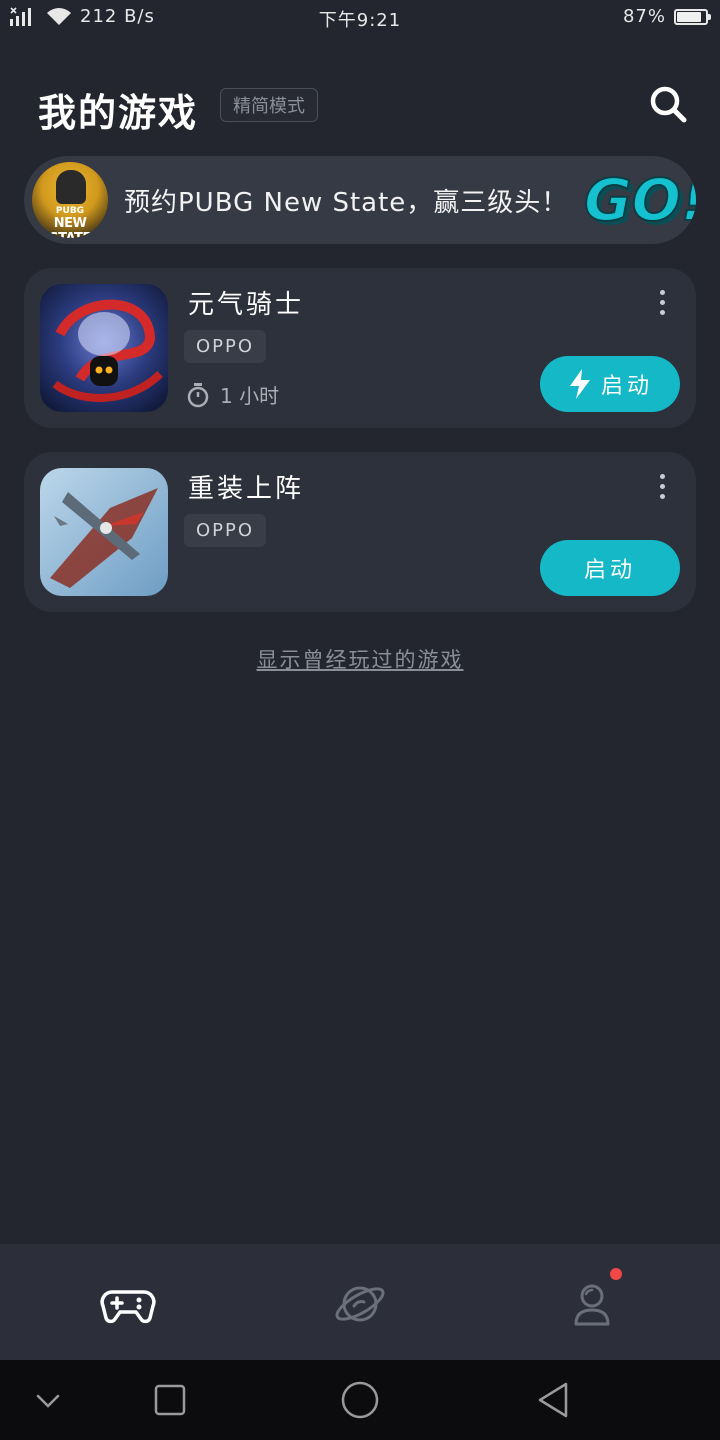  I want to click on heavy-armor-icon, so click(104, 532).